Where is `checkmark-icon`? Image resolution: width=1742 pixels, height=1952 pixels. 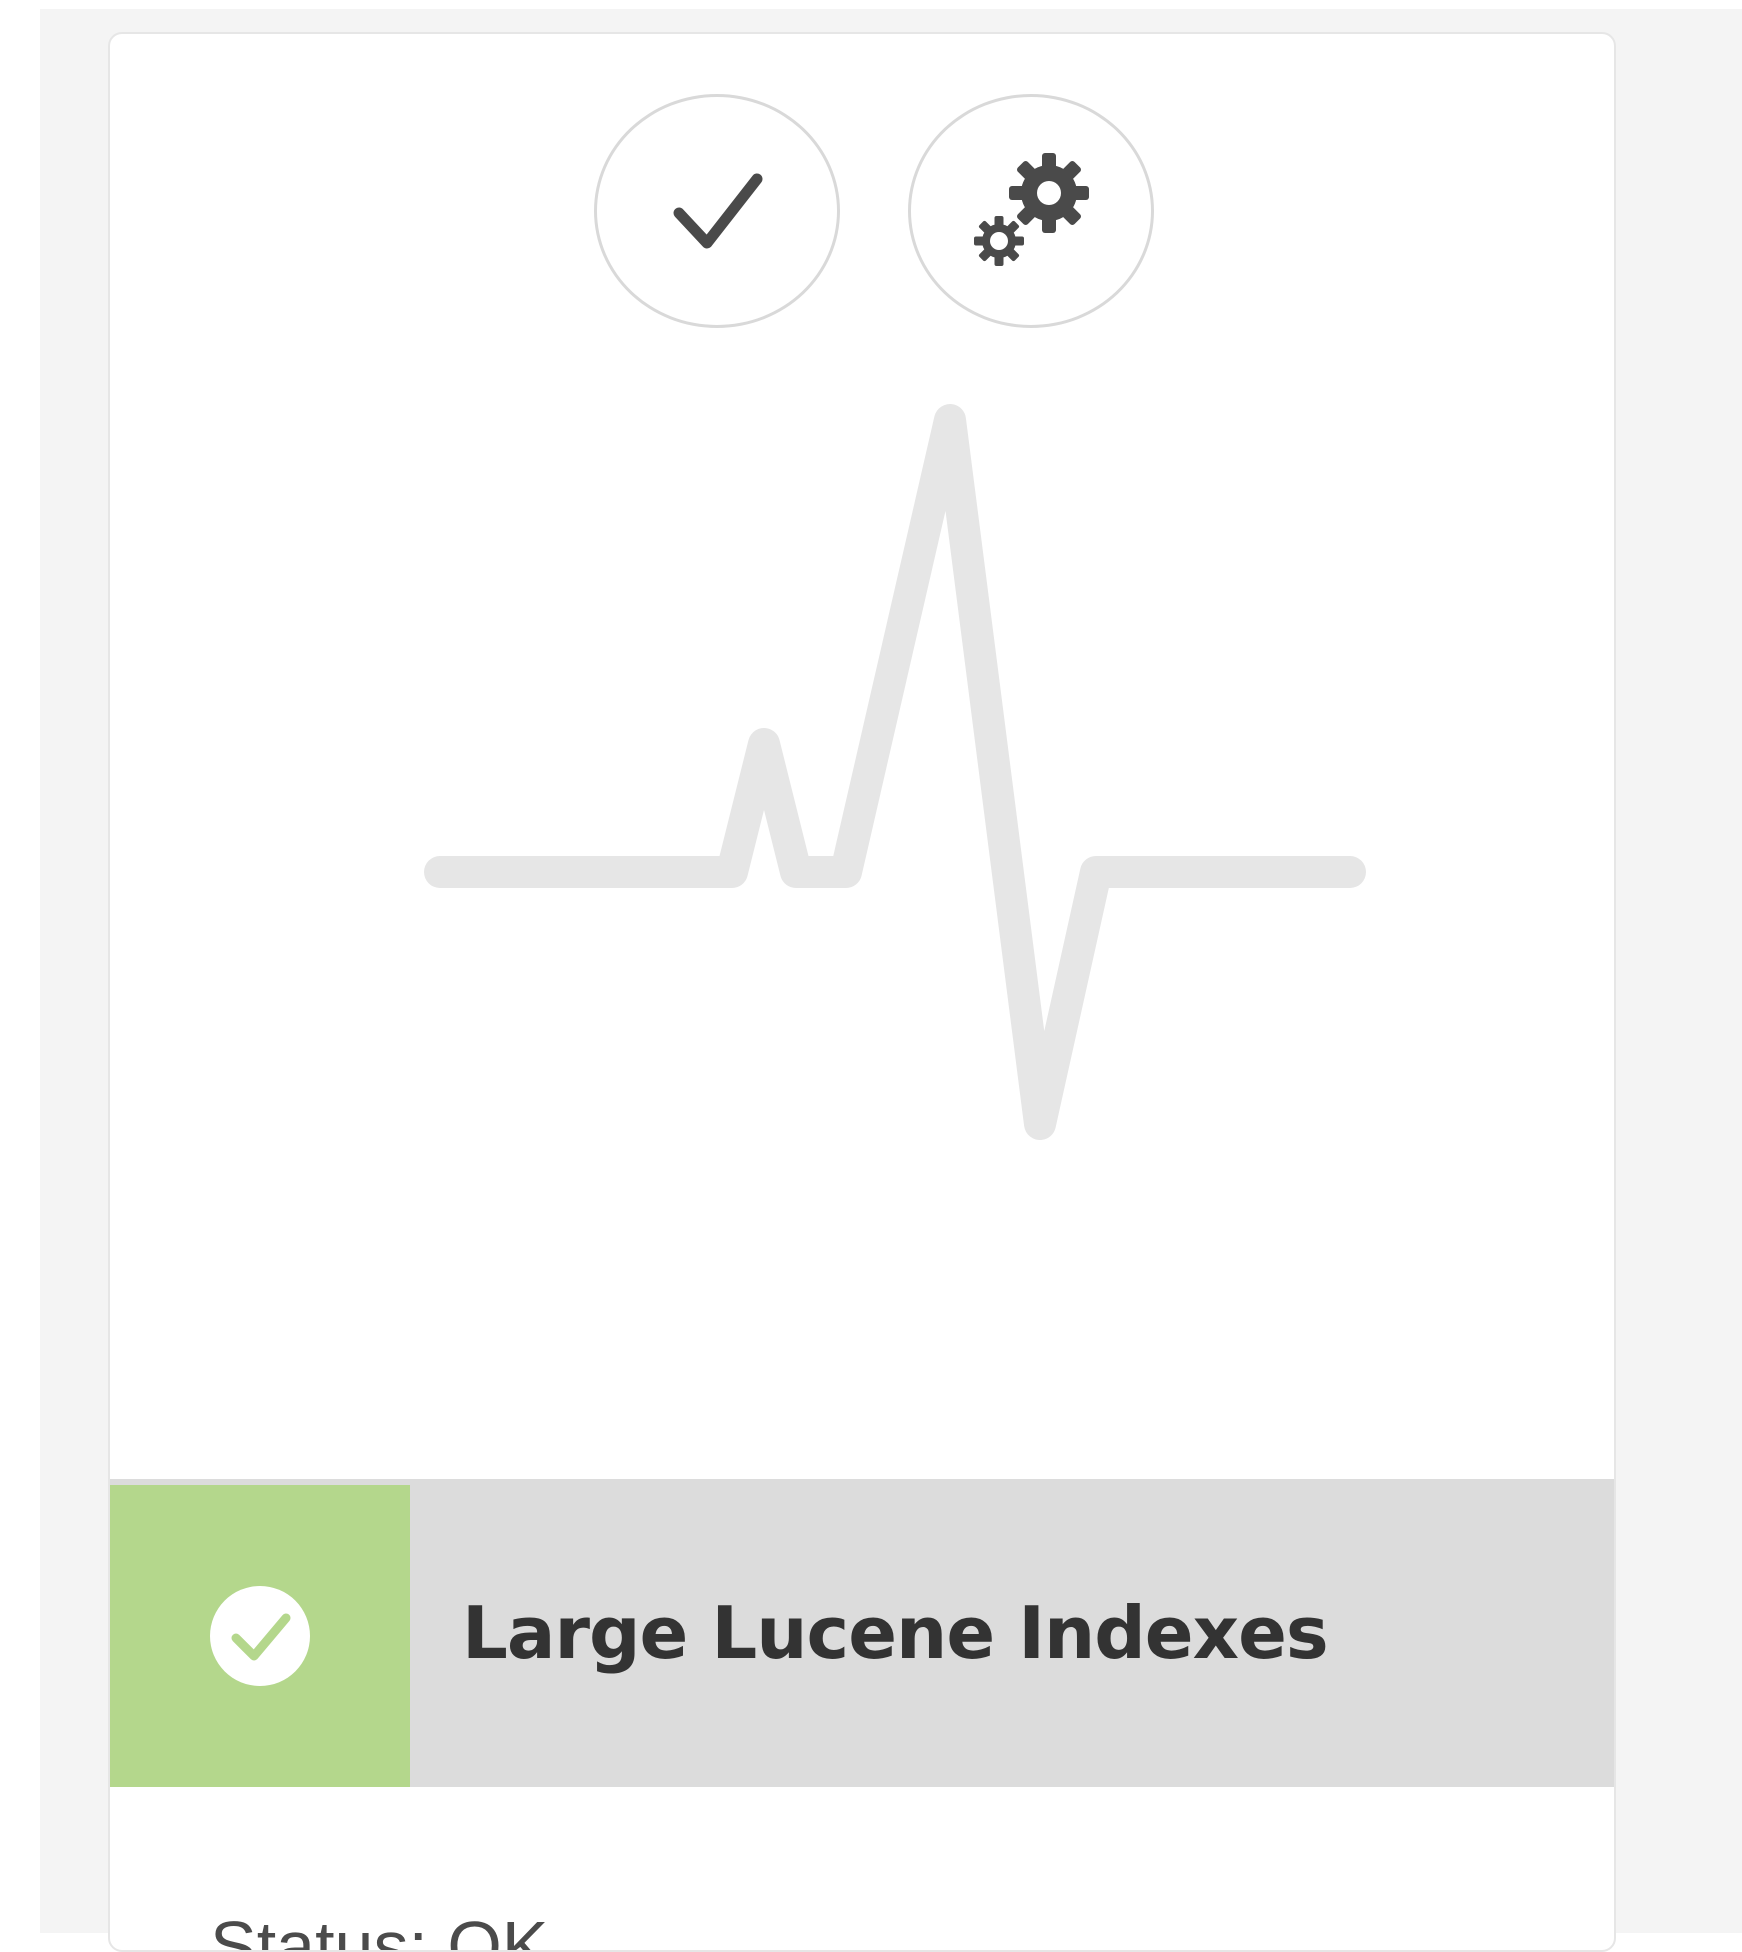 checkmark-icon is located at coordinates (718, 211).